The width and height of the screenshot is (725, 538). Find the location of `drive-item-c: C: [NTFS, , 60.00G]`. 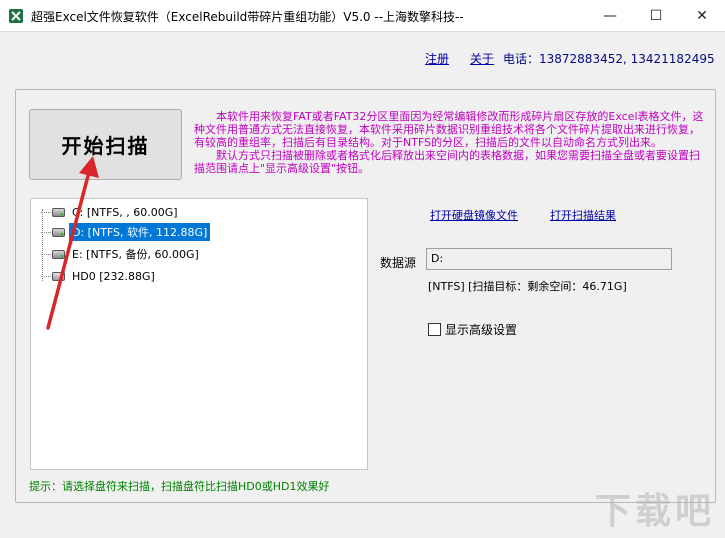

drive-item-c: C: [NTFS, , 60.00G] is located at coordinates (111, 212).